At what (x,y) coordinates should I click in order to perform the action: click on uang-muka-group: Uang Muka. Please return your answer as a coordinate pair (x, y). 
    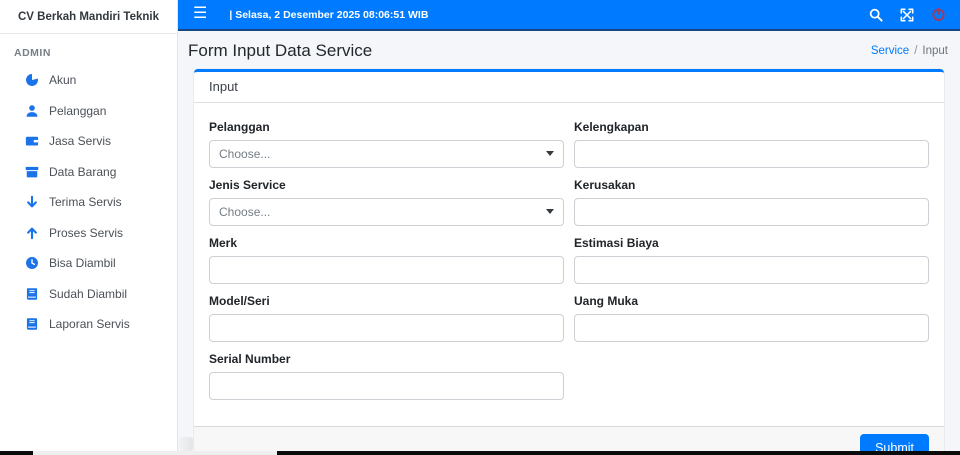
    Looking at the image, I should click on (751, 318).